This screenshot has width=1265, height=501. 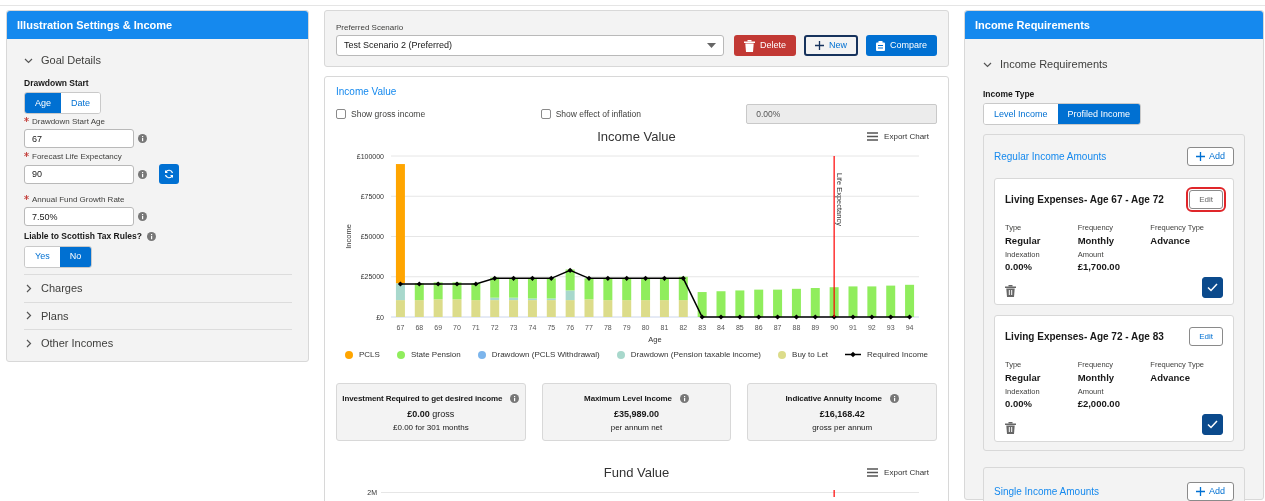 I want to click on legend-label: PCLS, so click(x=369, y=354).